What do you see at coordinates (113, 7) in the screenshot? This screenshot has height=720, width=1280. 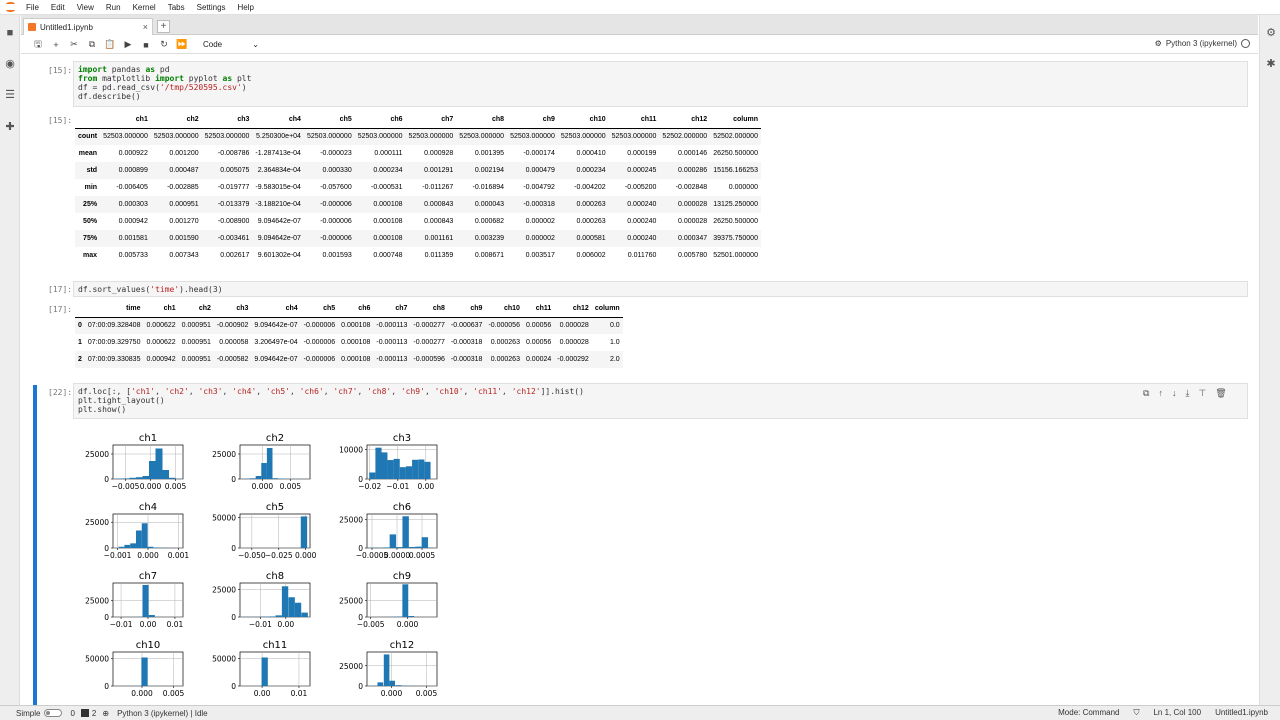 I see `menu-run: Run` at bounding box center [113, 7].